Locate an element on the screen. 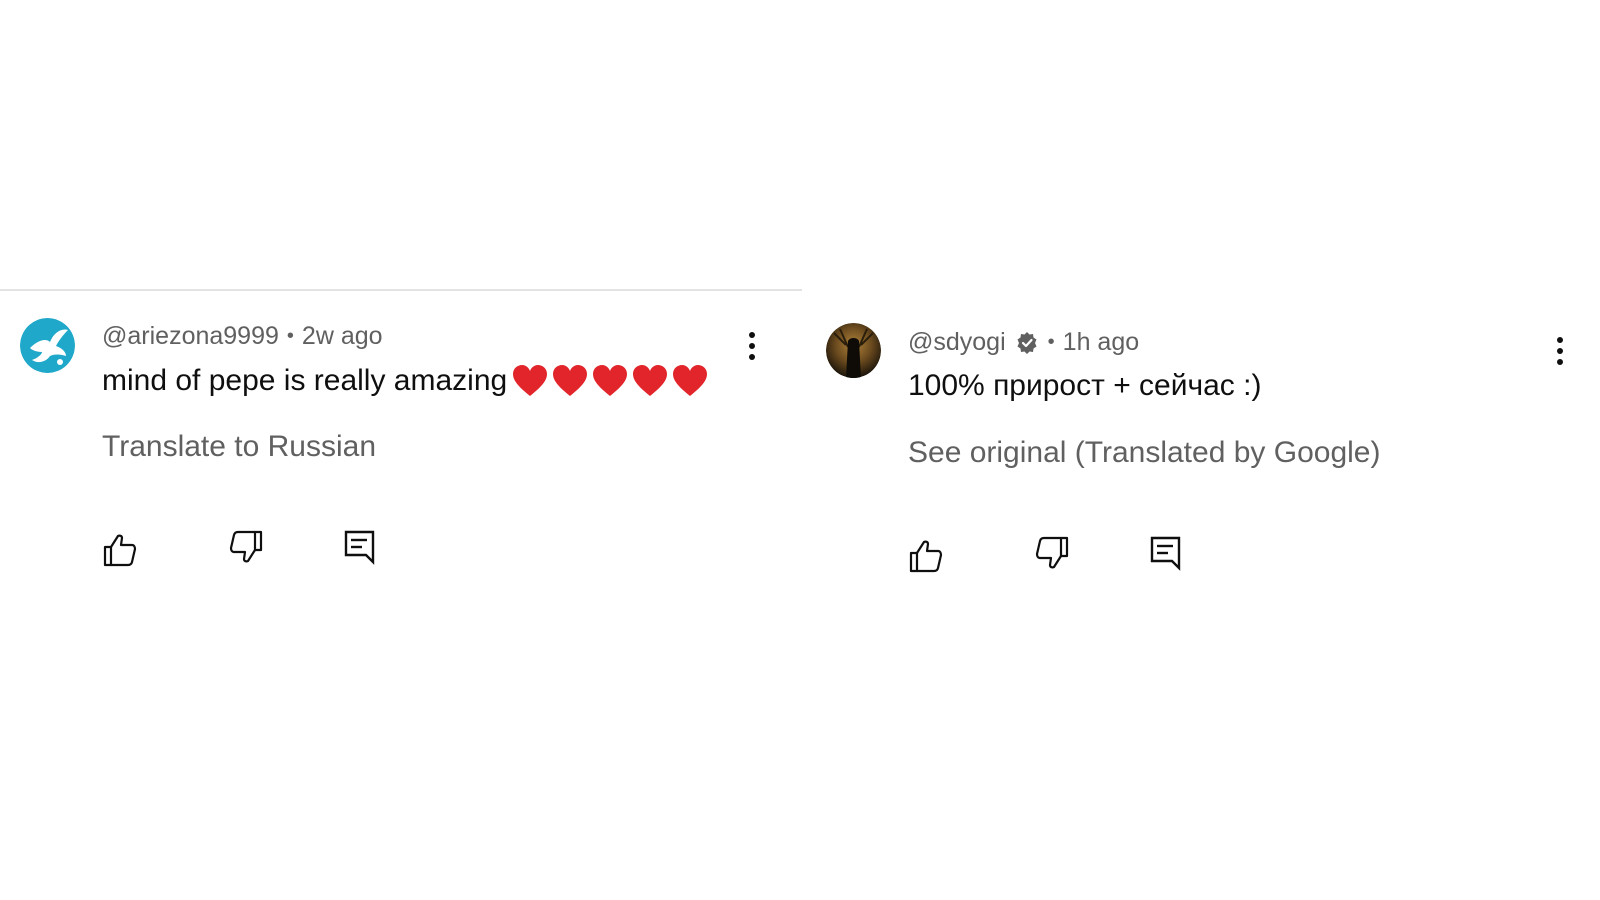 The image size is (1600, 900). comment-meta: @ariezona9999 • 2w ago is located at coordinates (242, 336).